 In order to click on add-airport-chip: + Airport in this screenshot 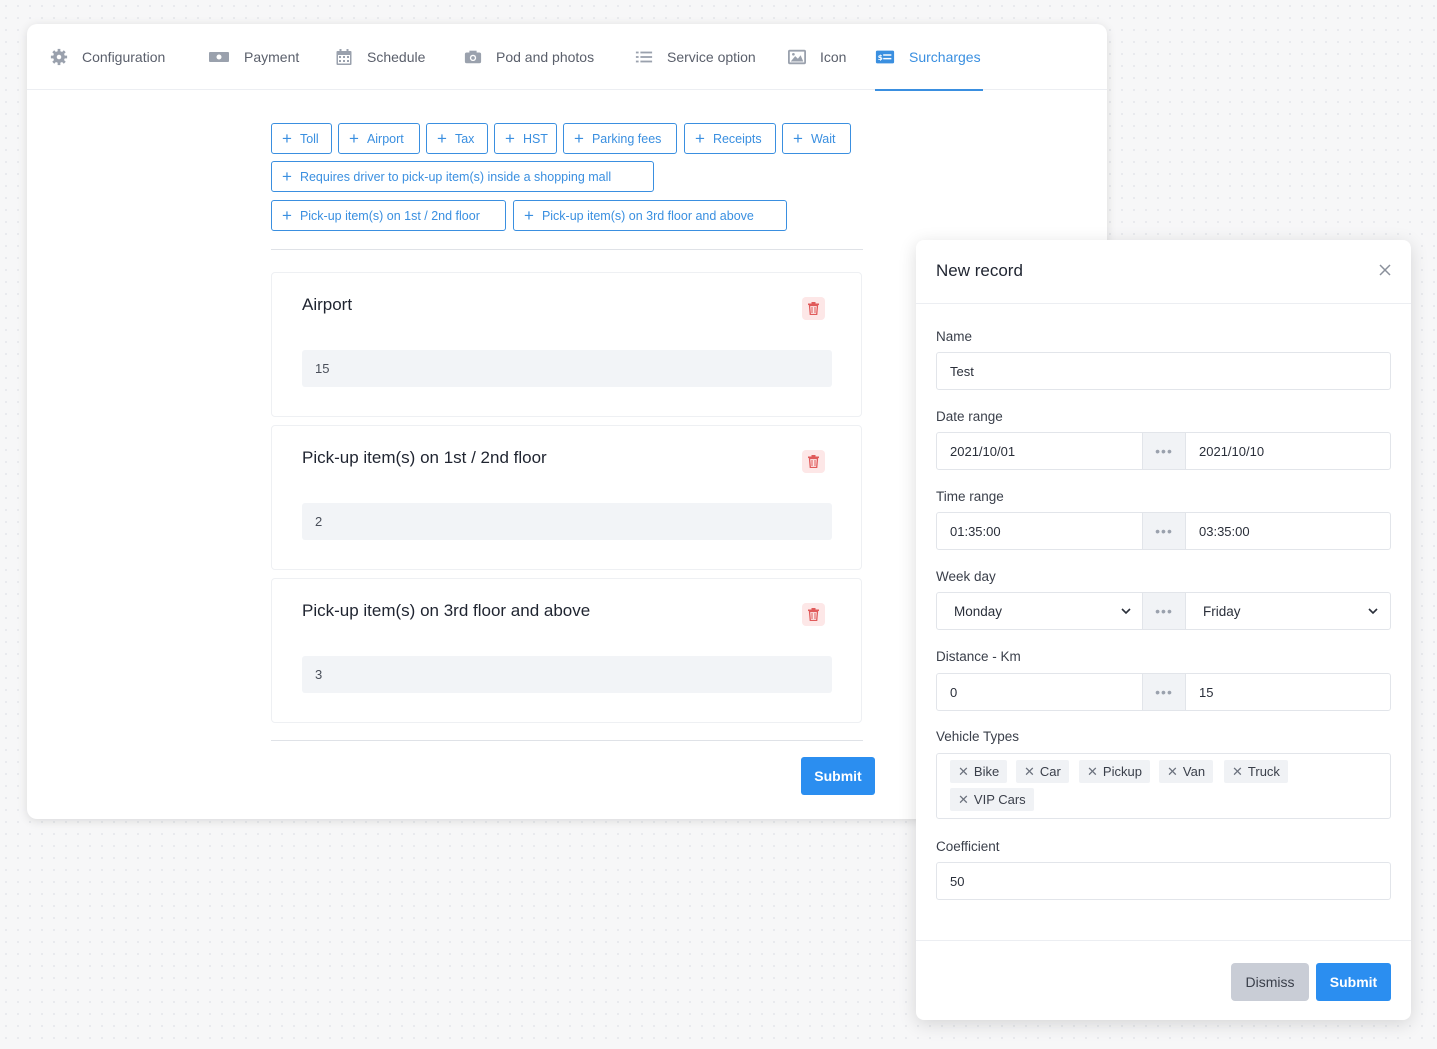, I will do `click(379, 138)`.